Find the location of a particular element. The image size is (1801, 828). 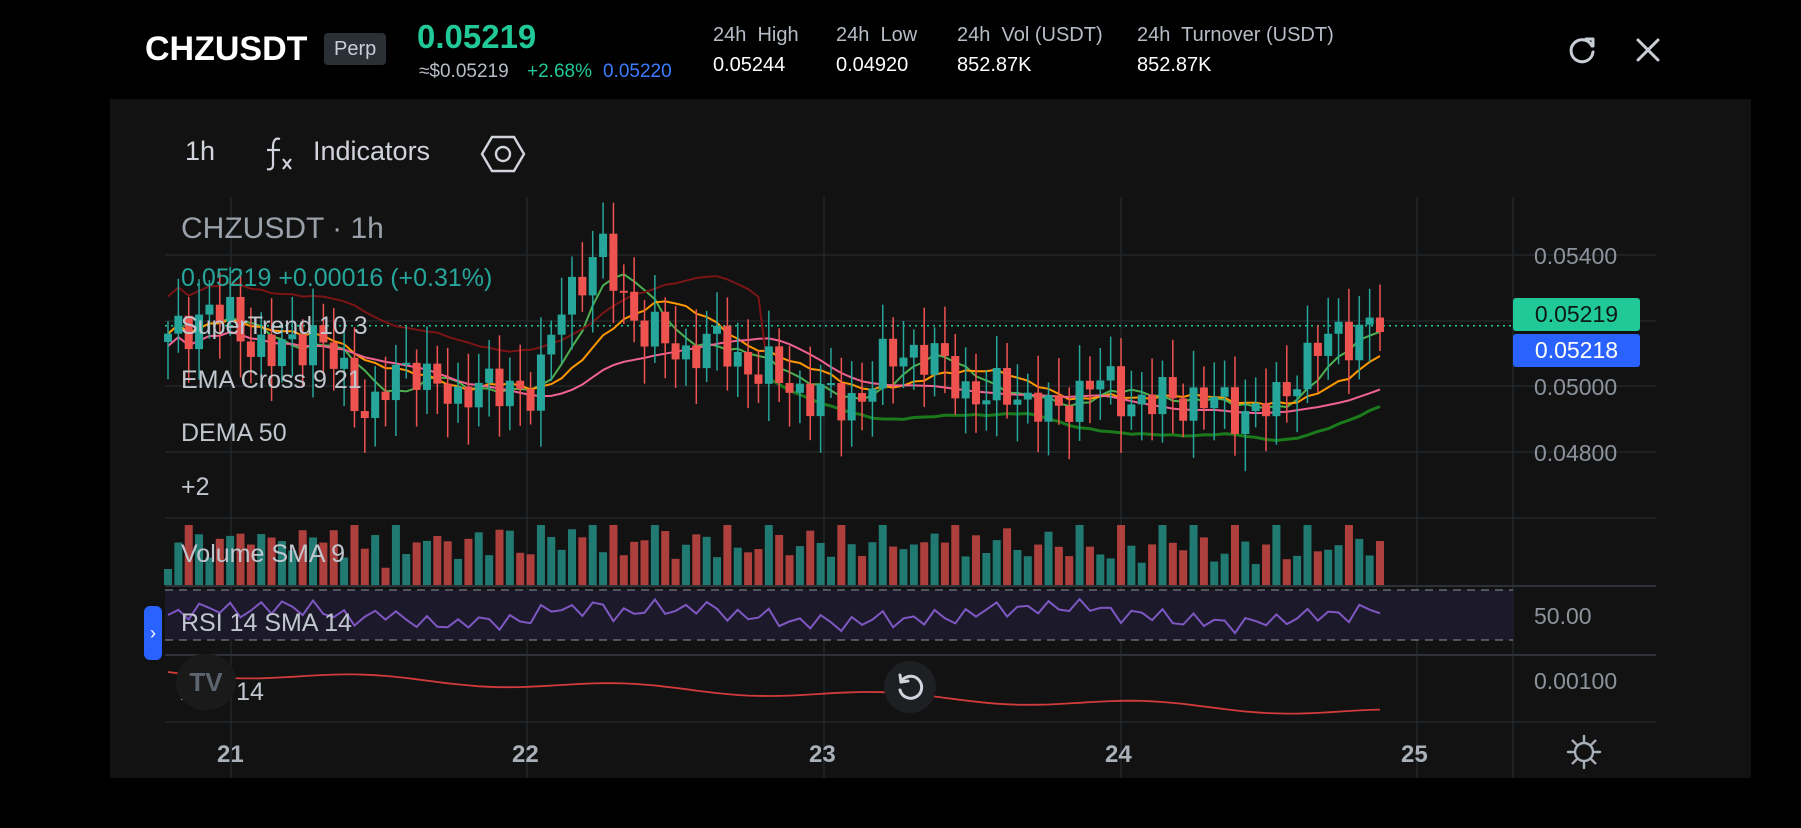

stat-volume-value: 852.87K is located at coordinates (994, 65).